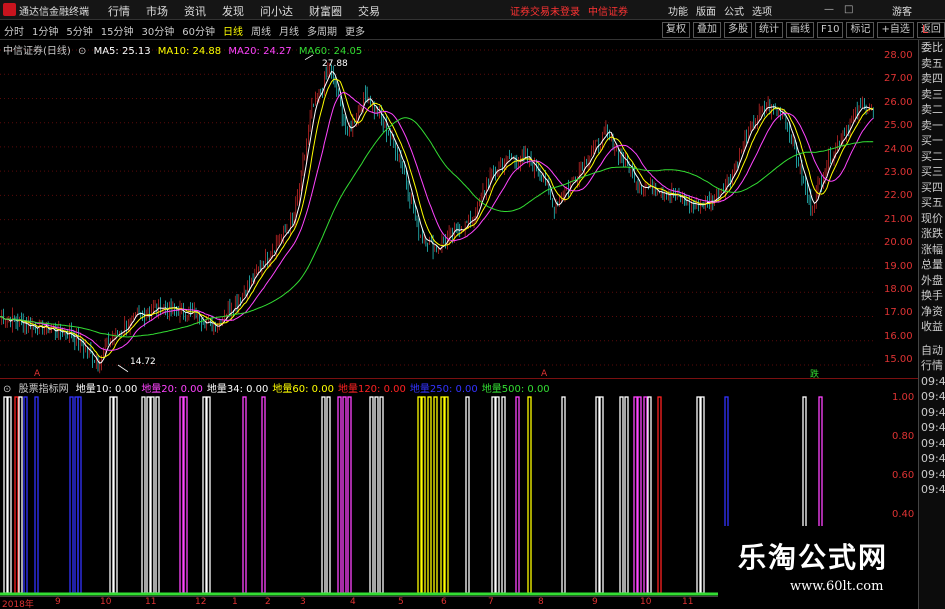 This screenshot has height=609, width=945. What do you see at coordinates (117, 30) in the screenshot?
I see `period-tab: 15分钟` at bounding box center [117, 30].